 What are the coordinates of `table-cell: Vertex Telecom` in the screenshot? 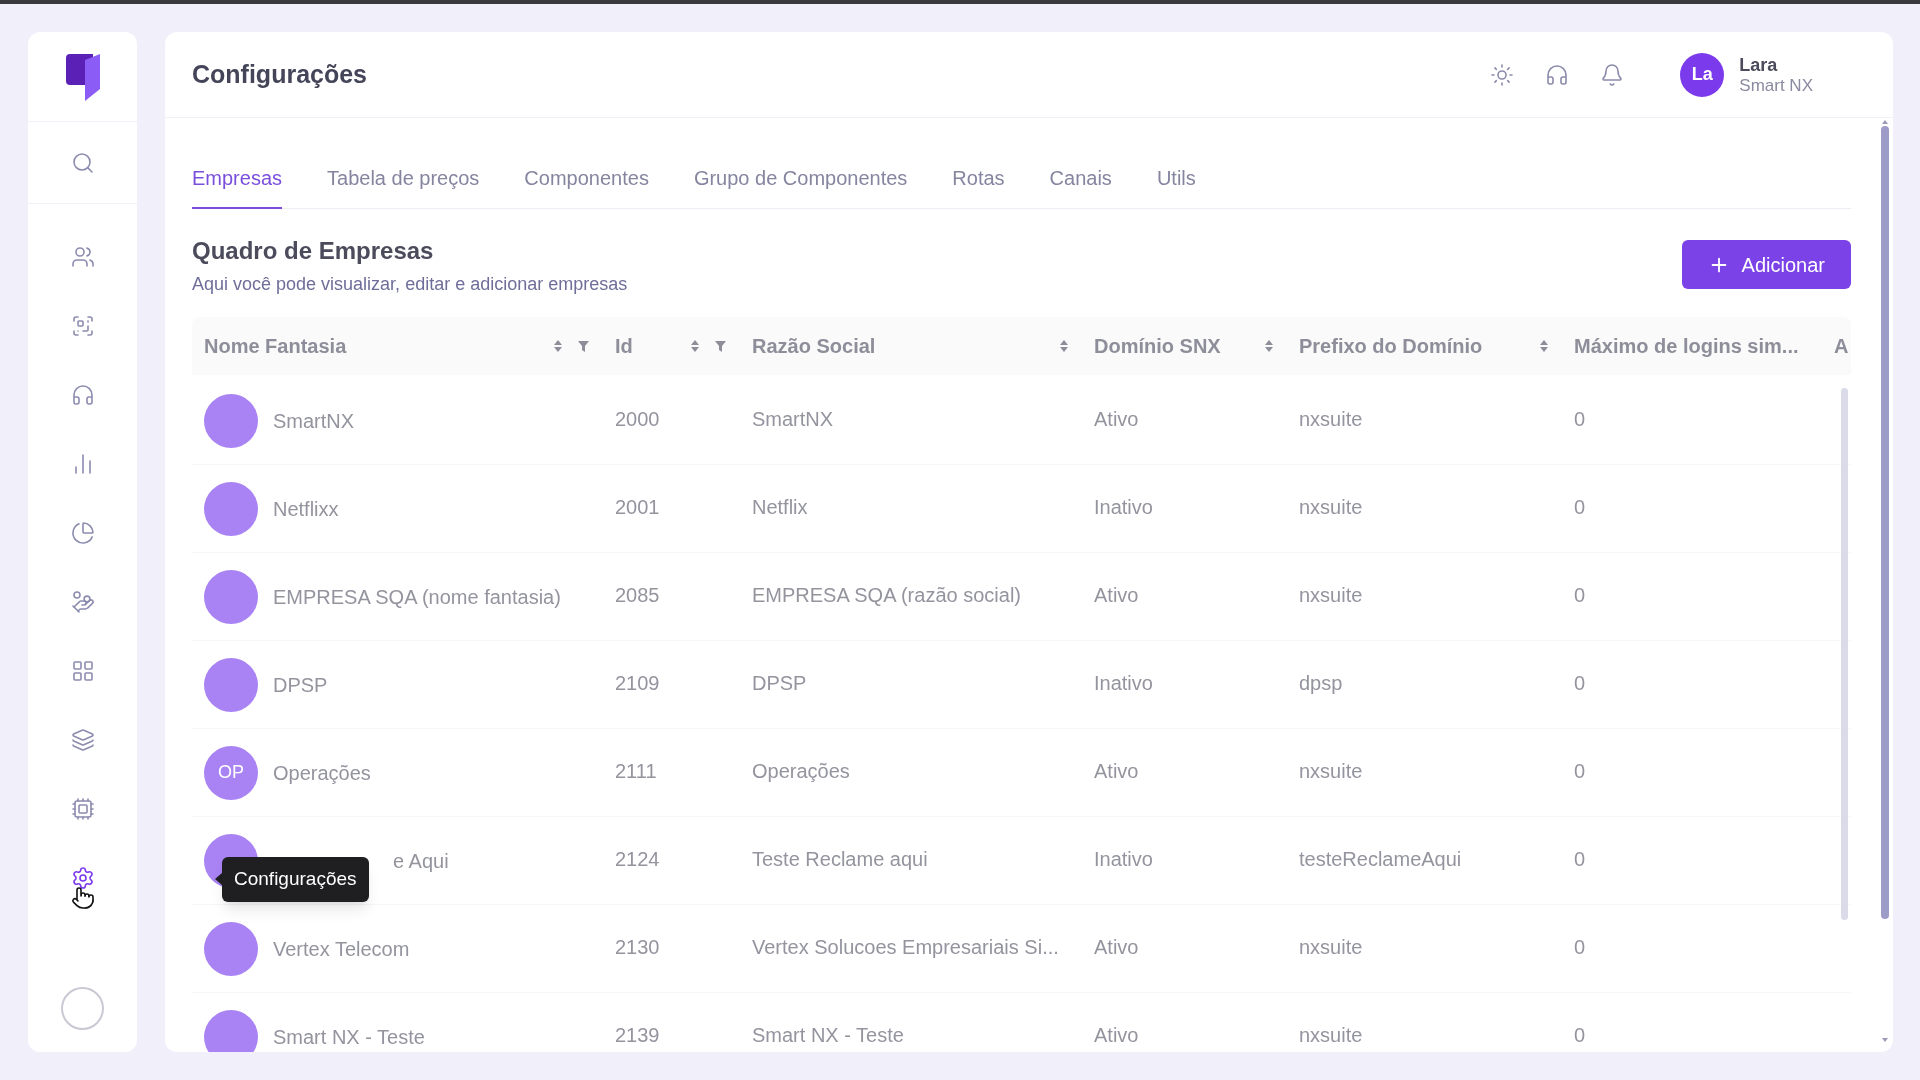 It's located at (341, 948).